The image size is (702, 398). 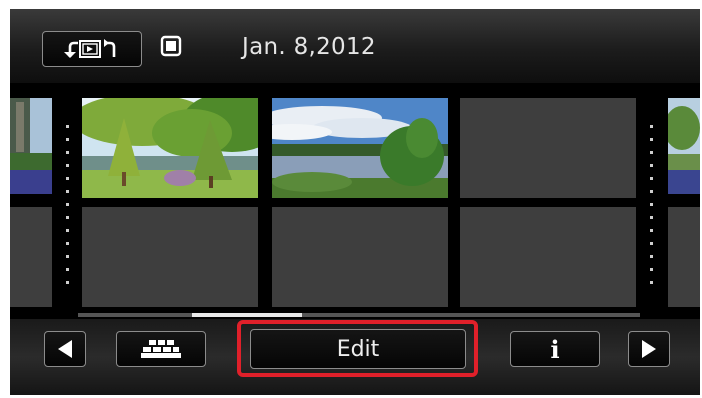 I want to click on thumbnail-5-empty, so click(x=360, y=257).